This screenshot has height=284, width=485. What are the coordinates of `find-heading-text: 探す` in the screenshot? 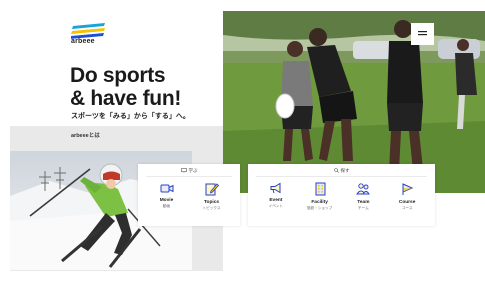 It's located at (345, 170).